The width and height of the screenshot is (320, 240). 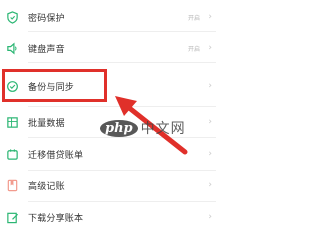 What do you see at coordinates (13, 217) in the screenshot?
I see `pencil-edit-icon` at bounding box center [13, 217].